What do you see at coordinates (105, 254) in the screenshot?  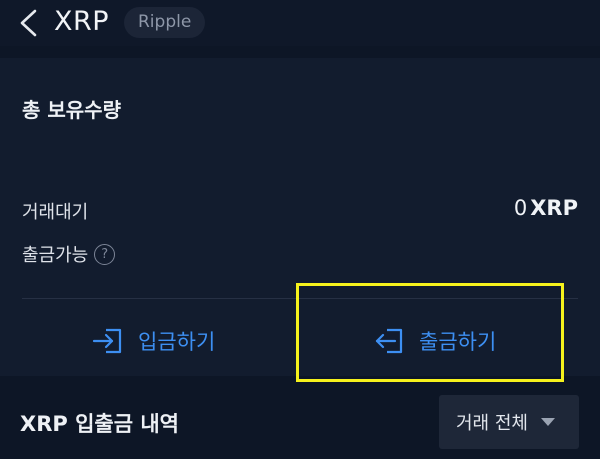 I see `question-circle-icon: ?` at bounding box center [105, 254].